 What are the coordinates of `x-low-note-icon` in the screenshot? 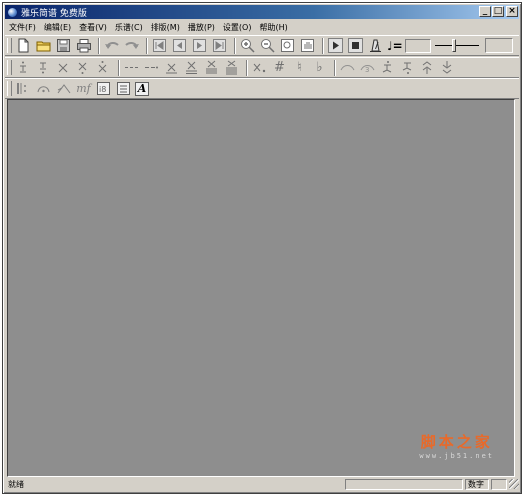 It's located at (82, 68).